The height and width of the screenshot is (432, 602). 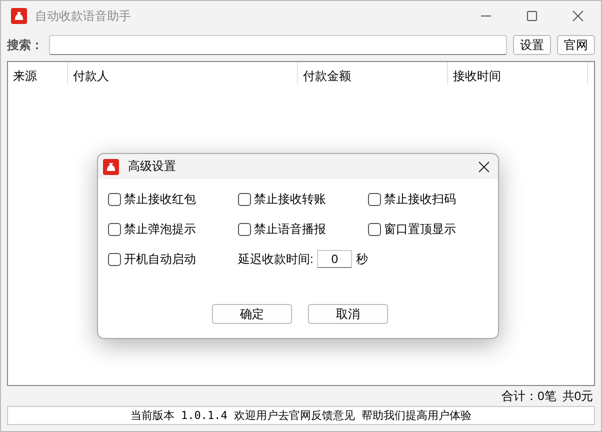 I want to click on close-icon, so click(x=484, y=166).